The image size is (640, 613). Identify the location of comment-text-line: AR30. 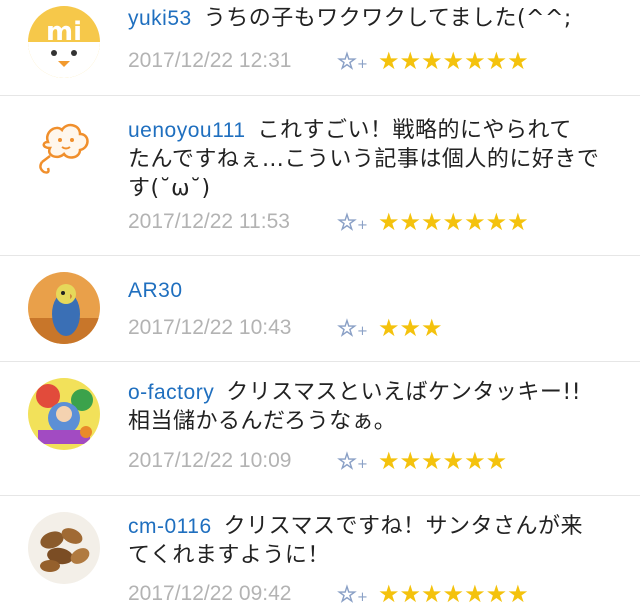
(375, 290).